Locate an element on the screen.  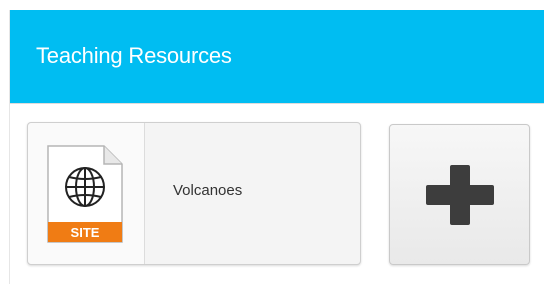
add-resource-button is located at coordinates (459, 194).